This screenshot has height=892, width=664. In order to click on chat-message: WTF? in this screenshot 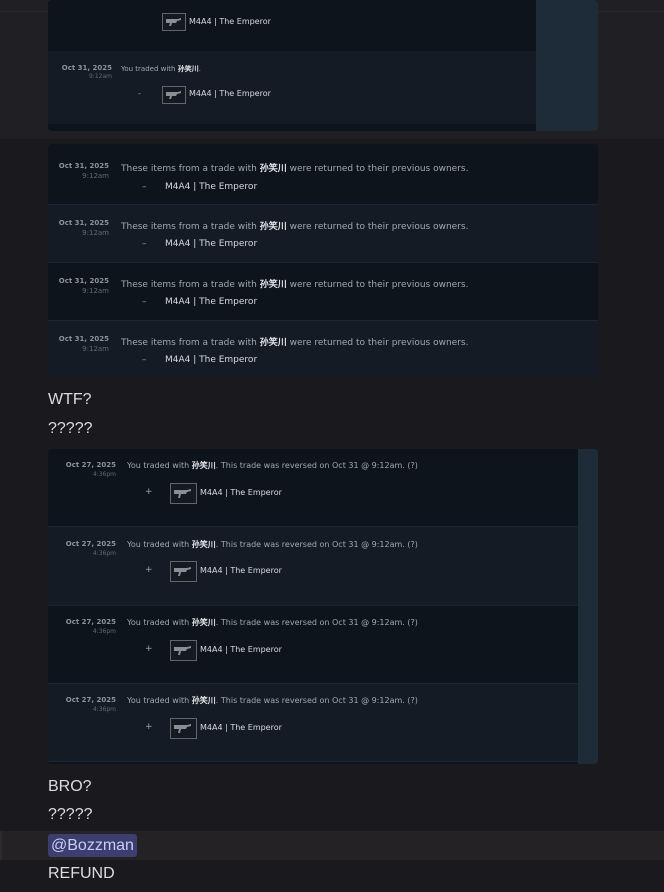, I will do `click(70, 399)`.